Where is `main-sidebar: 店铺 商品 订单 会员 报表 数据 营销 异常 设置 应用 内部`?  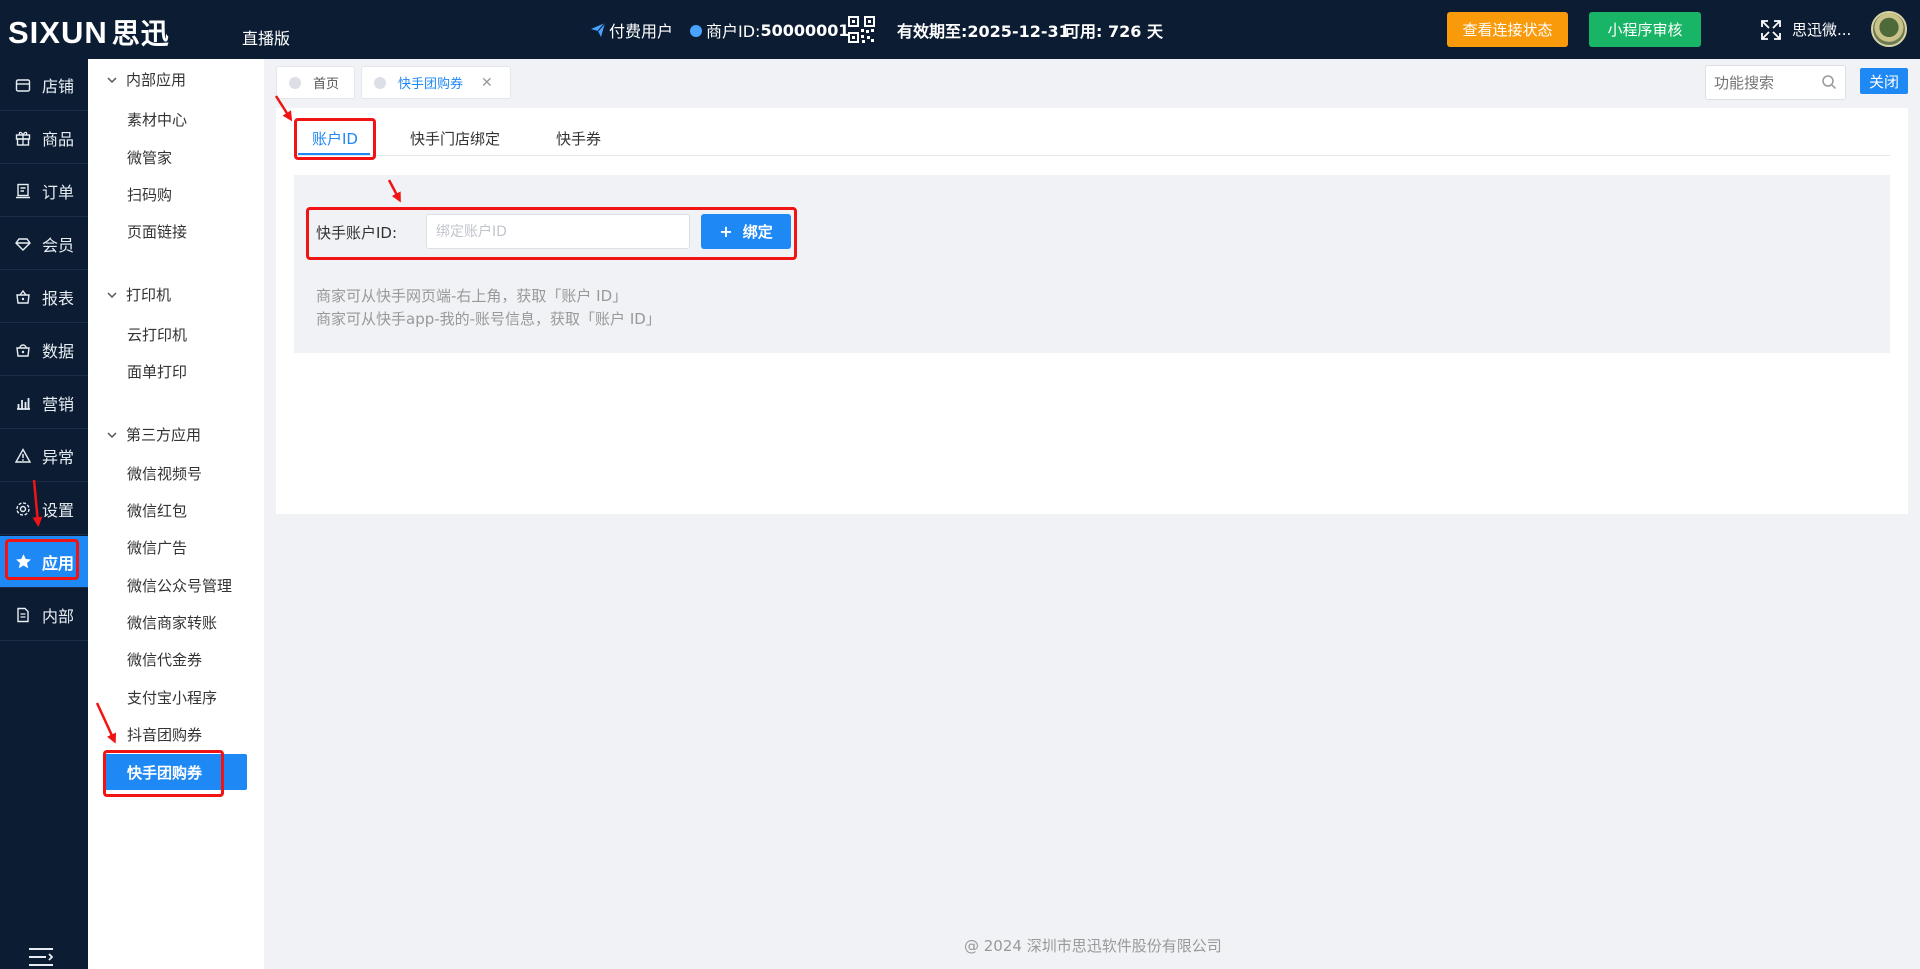
main-sidebar: 店铺 商品 订单 会员 报表 数据 营销 异常 设置 应用 内部 is located at coordinates (44, 514).